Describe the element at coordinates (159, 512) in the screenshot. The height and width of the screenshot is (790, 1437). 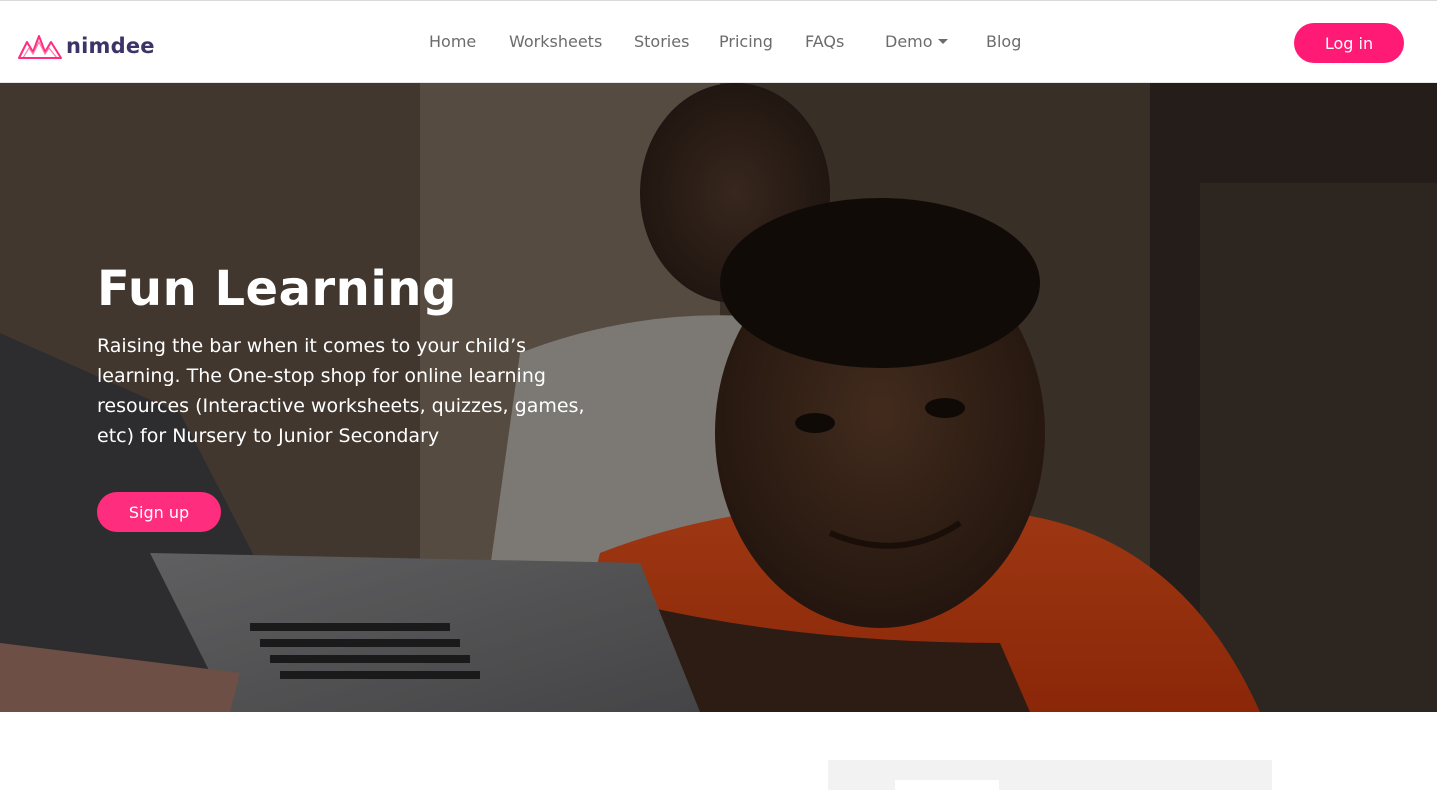
I see `signup-button: Sign up` at that location.